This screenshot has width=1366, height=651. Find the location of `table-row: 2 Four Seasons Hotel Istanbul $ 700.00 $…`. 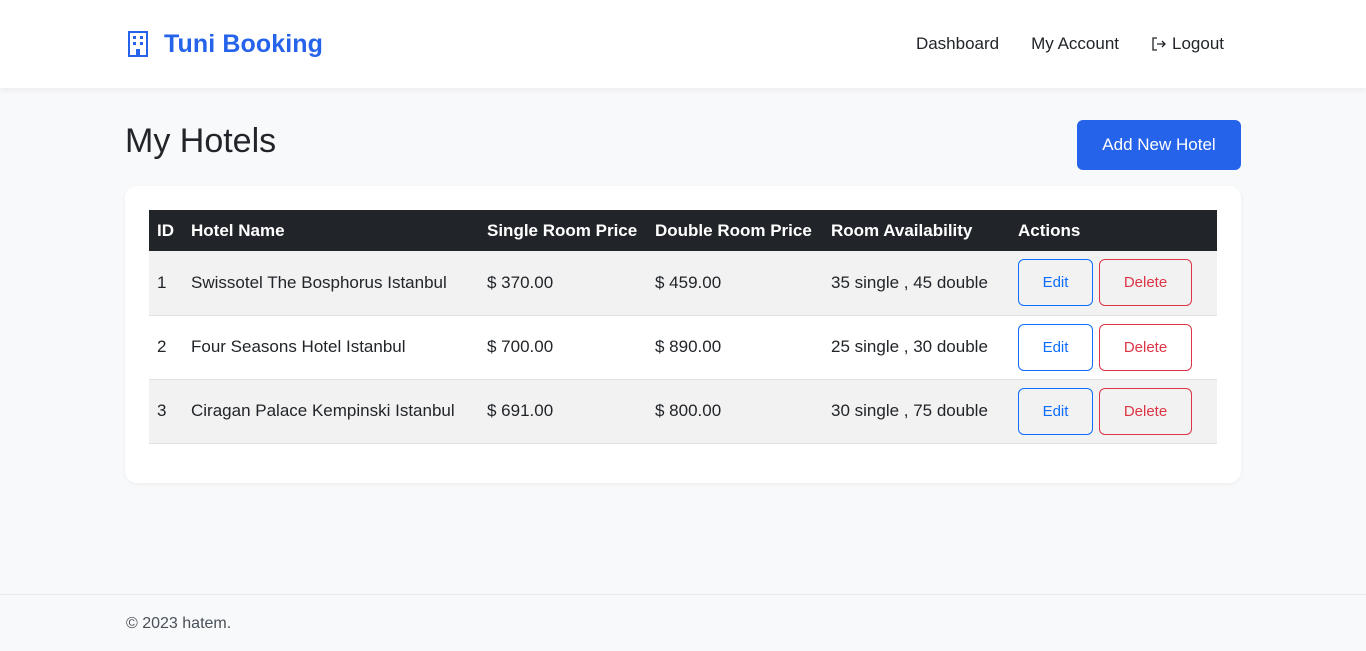

table-row: 2 Four Seasons Hotel Istanbul $ 700.00 $… is located at coordinates (683, 347).